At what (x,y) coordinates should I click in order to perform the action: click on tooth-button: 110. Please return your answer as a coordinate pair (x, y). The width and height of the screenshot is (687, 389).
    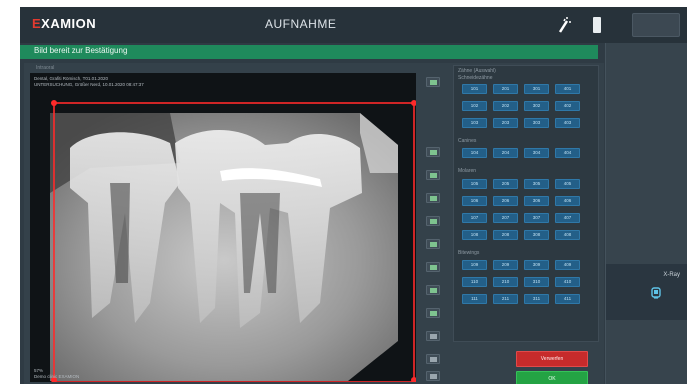
    Looking at the image, I should click on (474, 282).